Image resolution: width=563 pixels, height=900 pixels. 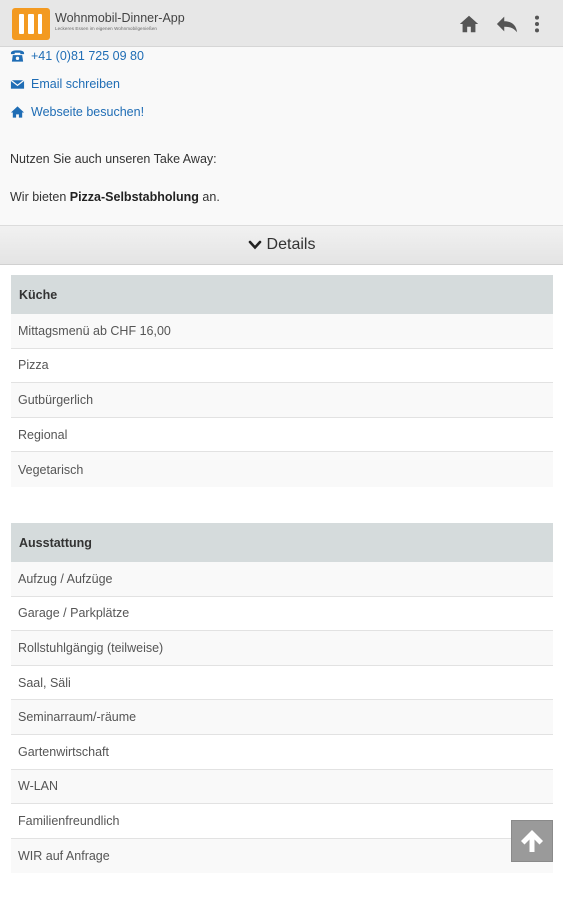 I want to click on ausstattung-item: Seminarraum/-räume, so click(x=282, y=717).